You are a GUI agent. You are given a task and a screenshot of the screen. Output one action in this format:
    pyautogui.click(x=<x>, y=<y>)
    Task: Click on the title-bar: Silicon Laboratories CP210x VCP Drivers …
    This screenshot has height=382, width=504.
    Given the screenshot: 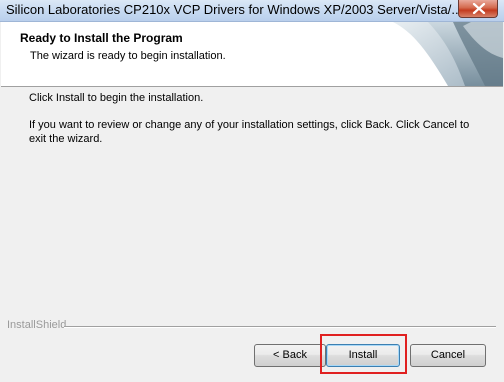 What is the action you would take?
    pyautogui.click(x=252, y=11)
    